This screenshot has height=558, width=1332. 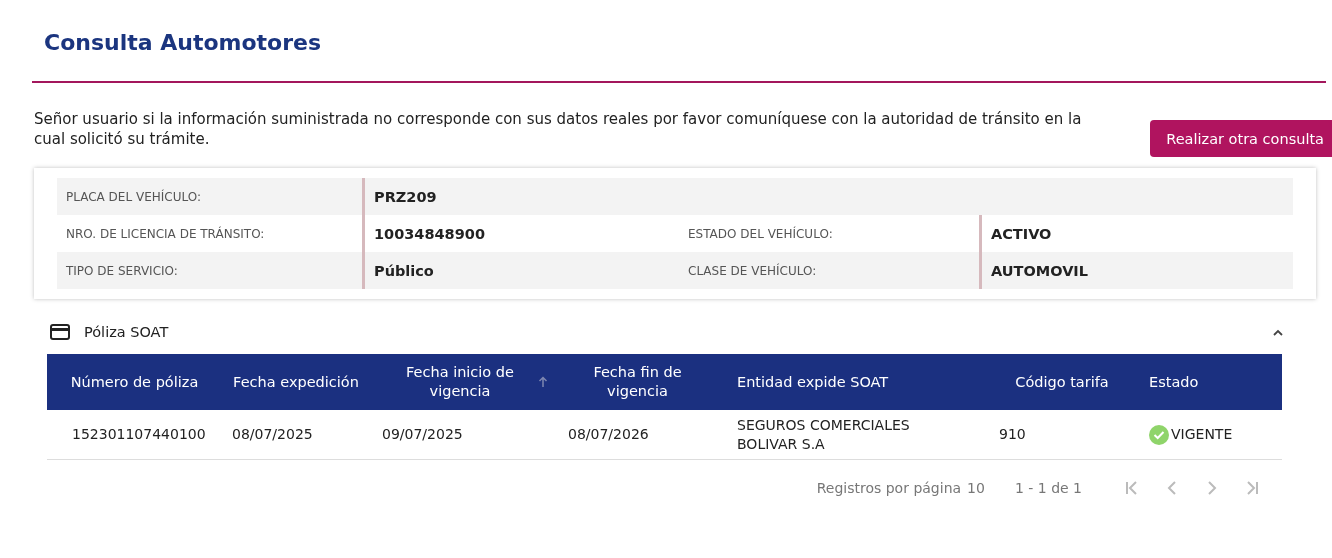 I want to click on table-cell: 08/07/2025, so click(x=272, y=434).